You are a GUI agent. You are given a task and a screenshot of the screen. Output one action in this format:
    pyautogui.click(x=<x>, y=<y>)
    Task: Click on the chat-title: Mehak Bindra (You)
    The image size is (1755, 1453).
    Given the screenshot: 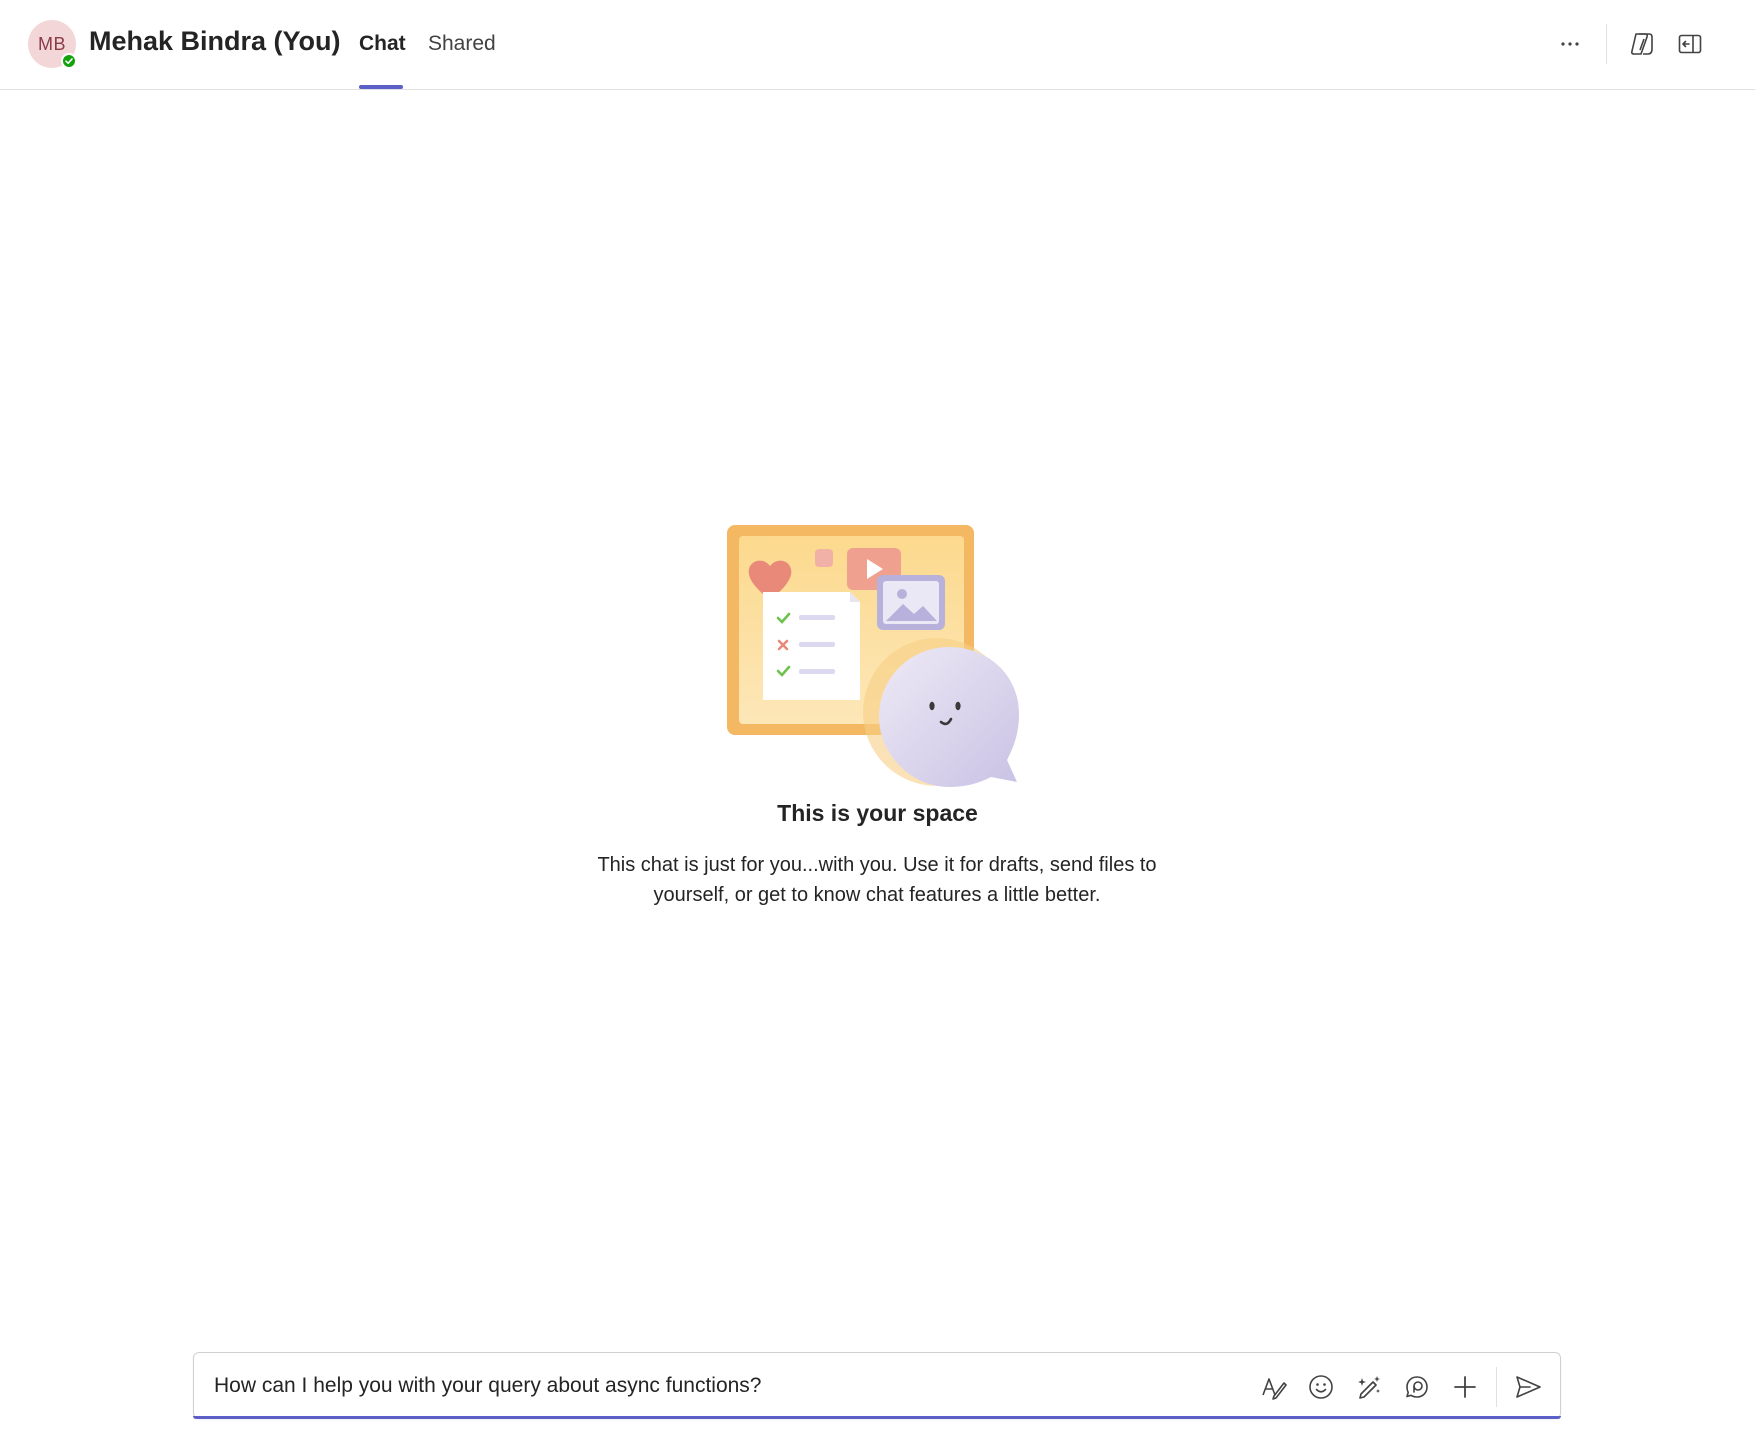 What is the action you would take?
    pyautogui.click(x=215, y=41)
    